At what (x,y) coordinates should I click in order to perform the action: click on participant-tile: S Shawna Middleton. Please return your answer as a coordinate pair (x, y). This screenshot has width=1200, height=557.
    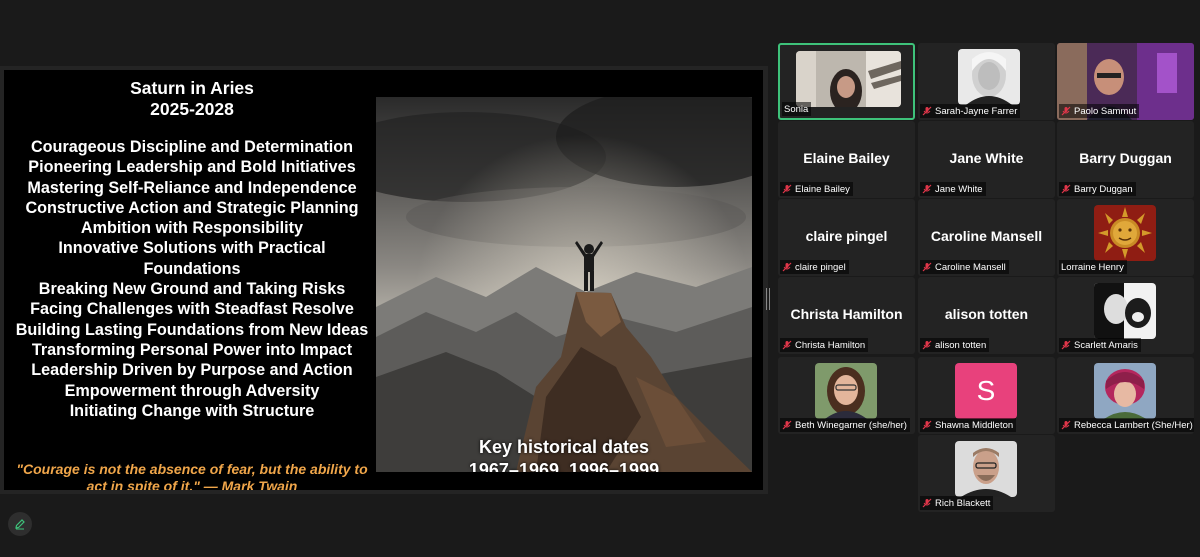
    Looking at the image, I should click on (986, 395).